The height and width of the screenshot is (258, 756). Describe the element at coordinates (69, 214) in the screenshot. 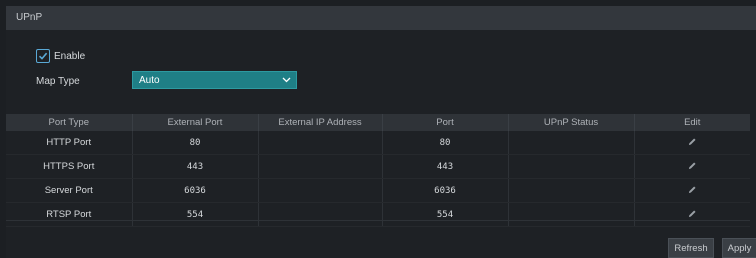

I see `cell-port-type: RTSP Port` at that location.